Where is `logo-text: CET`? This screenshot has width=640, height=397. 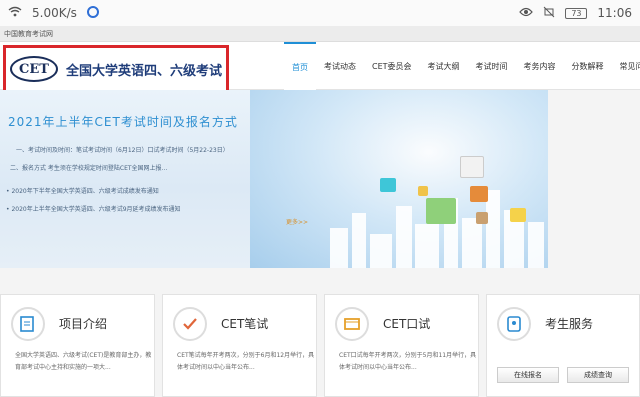
logo-text: CET is located at coordinates (34, 69).